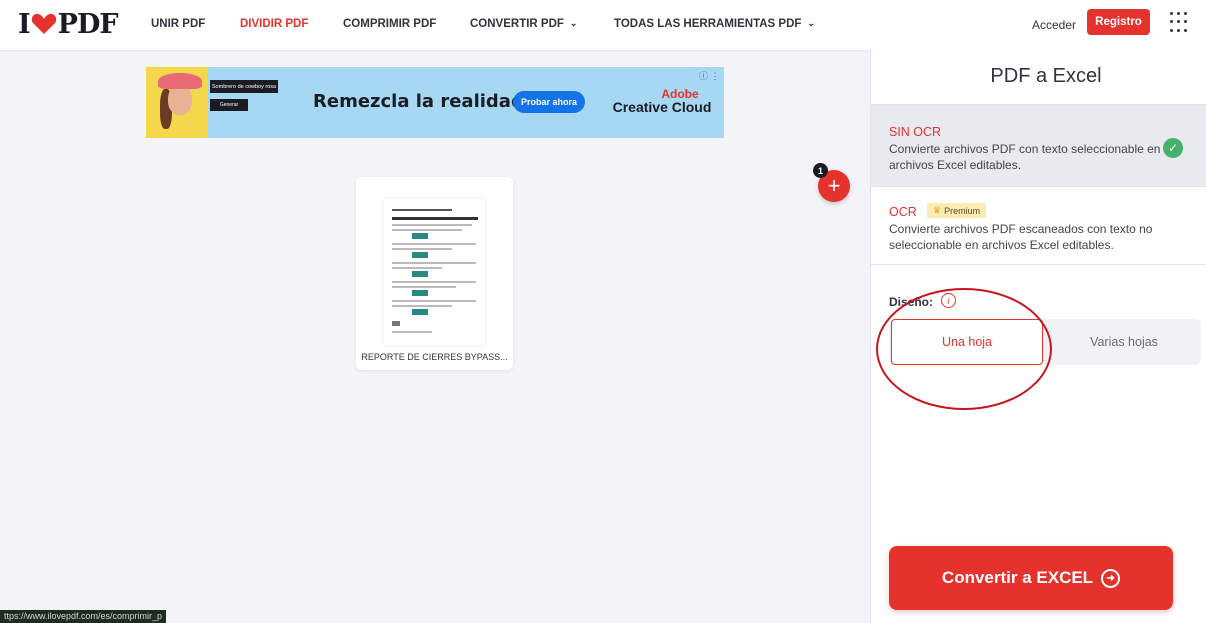 Image resolution: width=1206 pixels, height=623 pixels. Describe the element at coordinates (418, 101) in the screenshot. I see `ad-headline: Remezcla la realidad` at that location.